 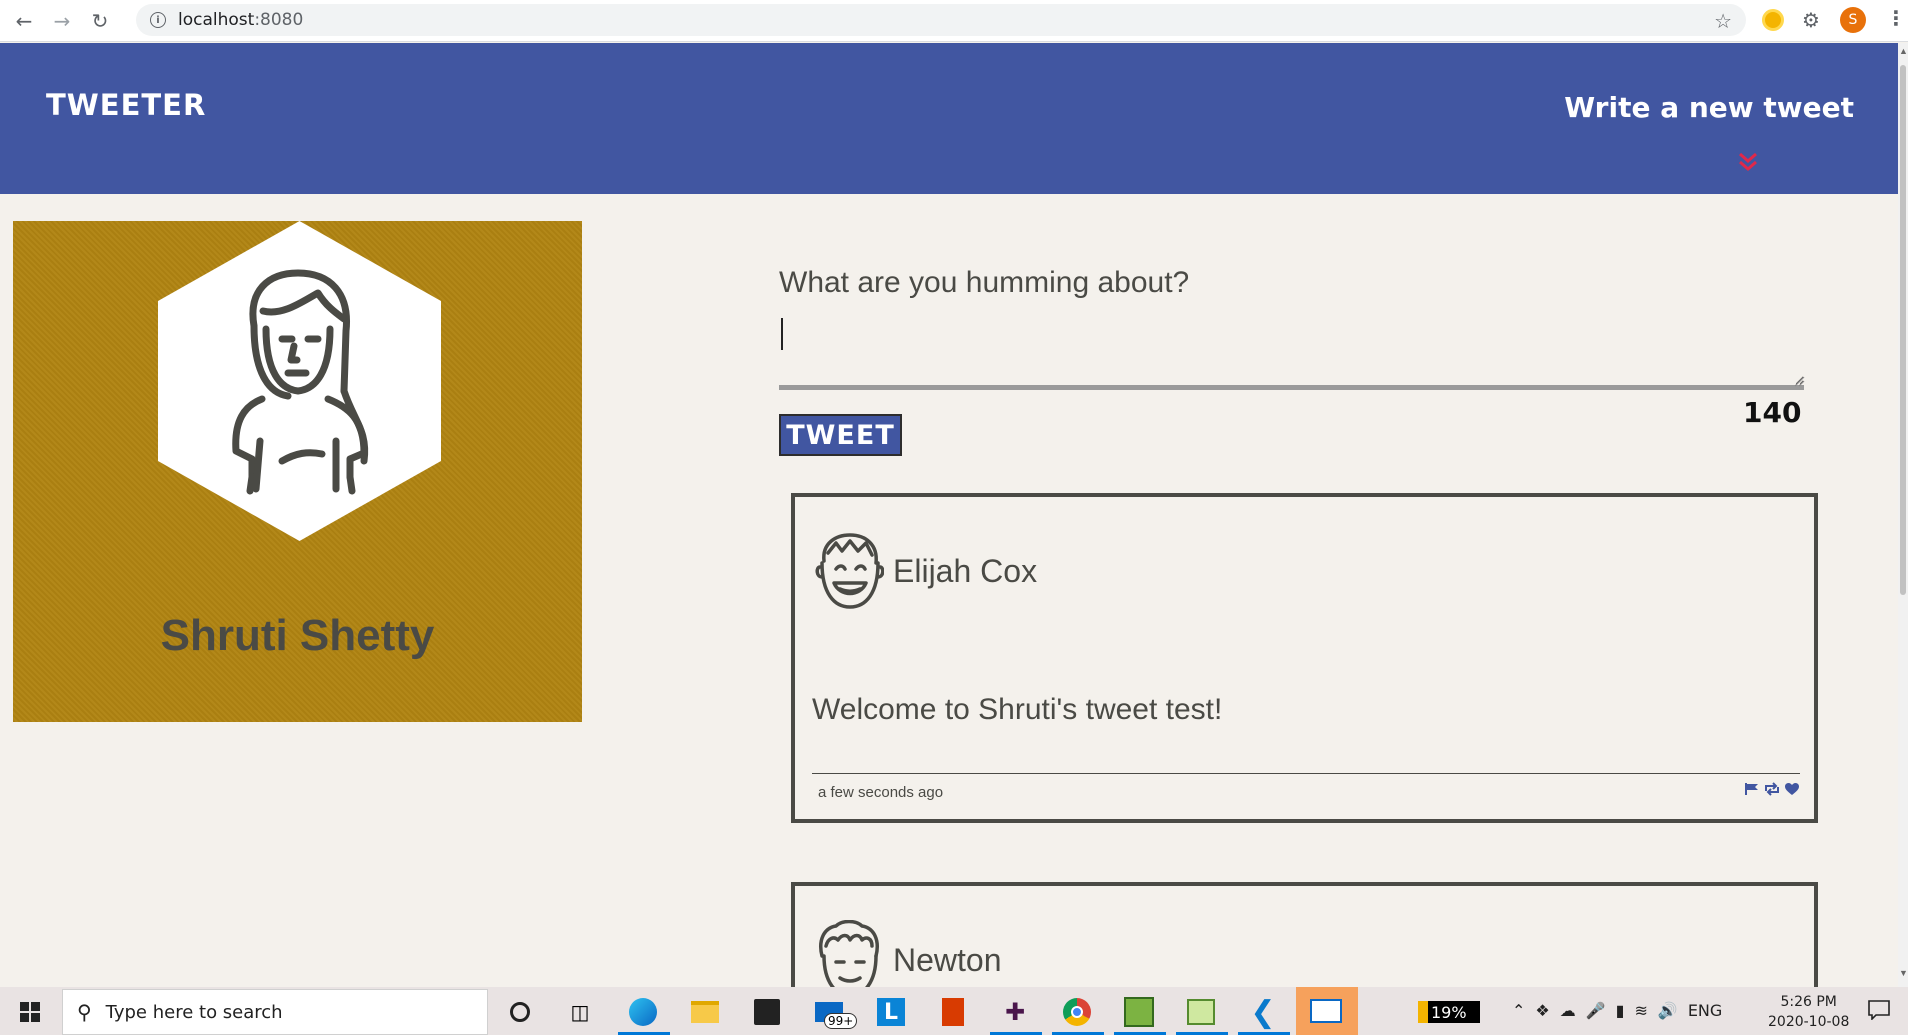 What do you see at coordinates (849, 571) in the screenshot?
I see `author-avatar` at bounding box center [849, 571].